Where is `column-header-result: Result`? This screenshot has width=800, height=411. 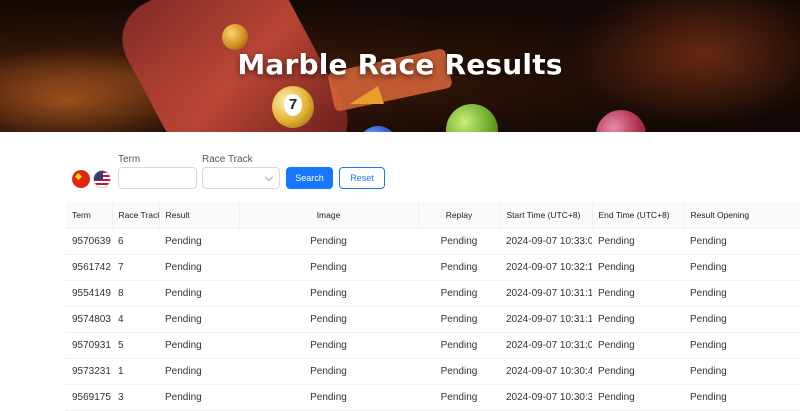 column-header-result: Result is located at coordinates (199, 215).